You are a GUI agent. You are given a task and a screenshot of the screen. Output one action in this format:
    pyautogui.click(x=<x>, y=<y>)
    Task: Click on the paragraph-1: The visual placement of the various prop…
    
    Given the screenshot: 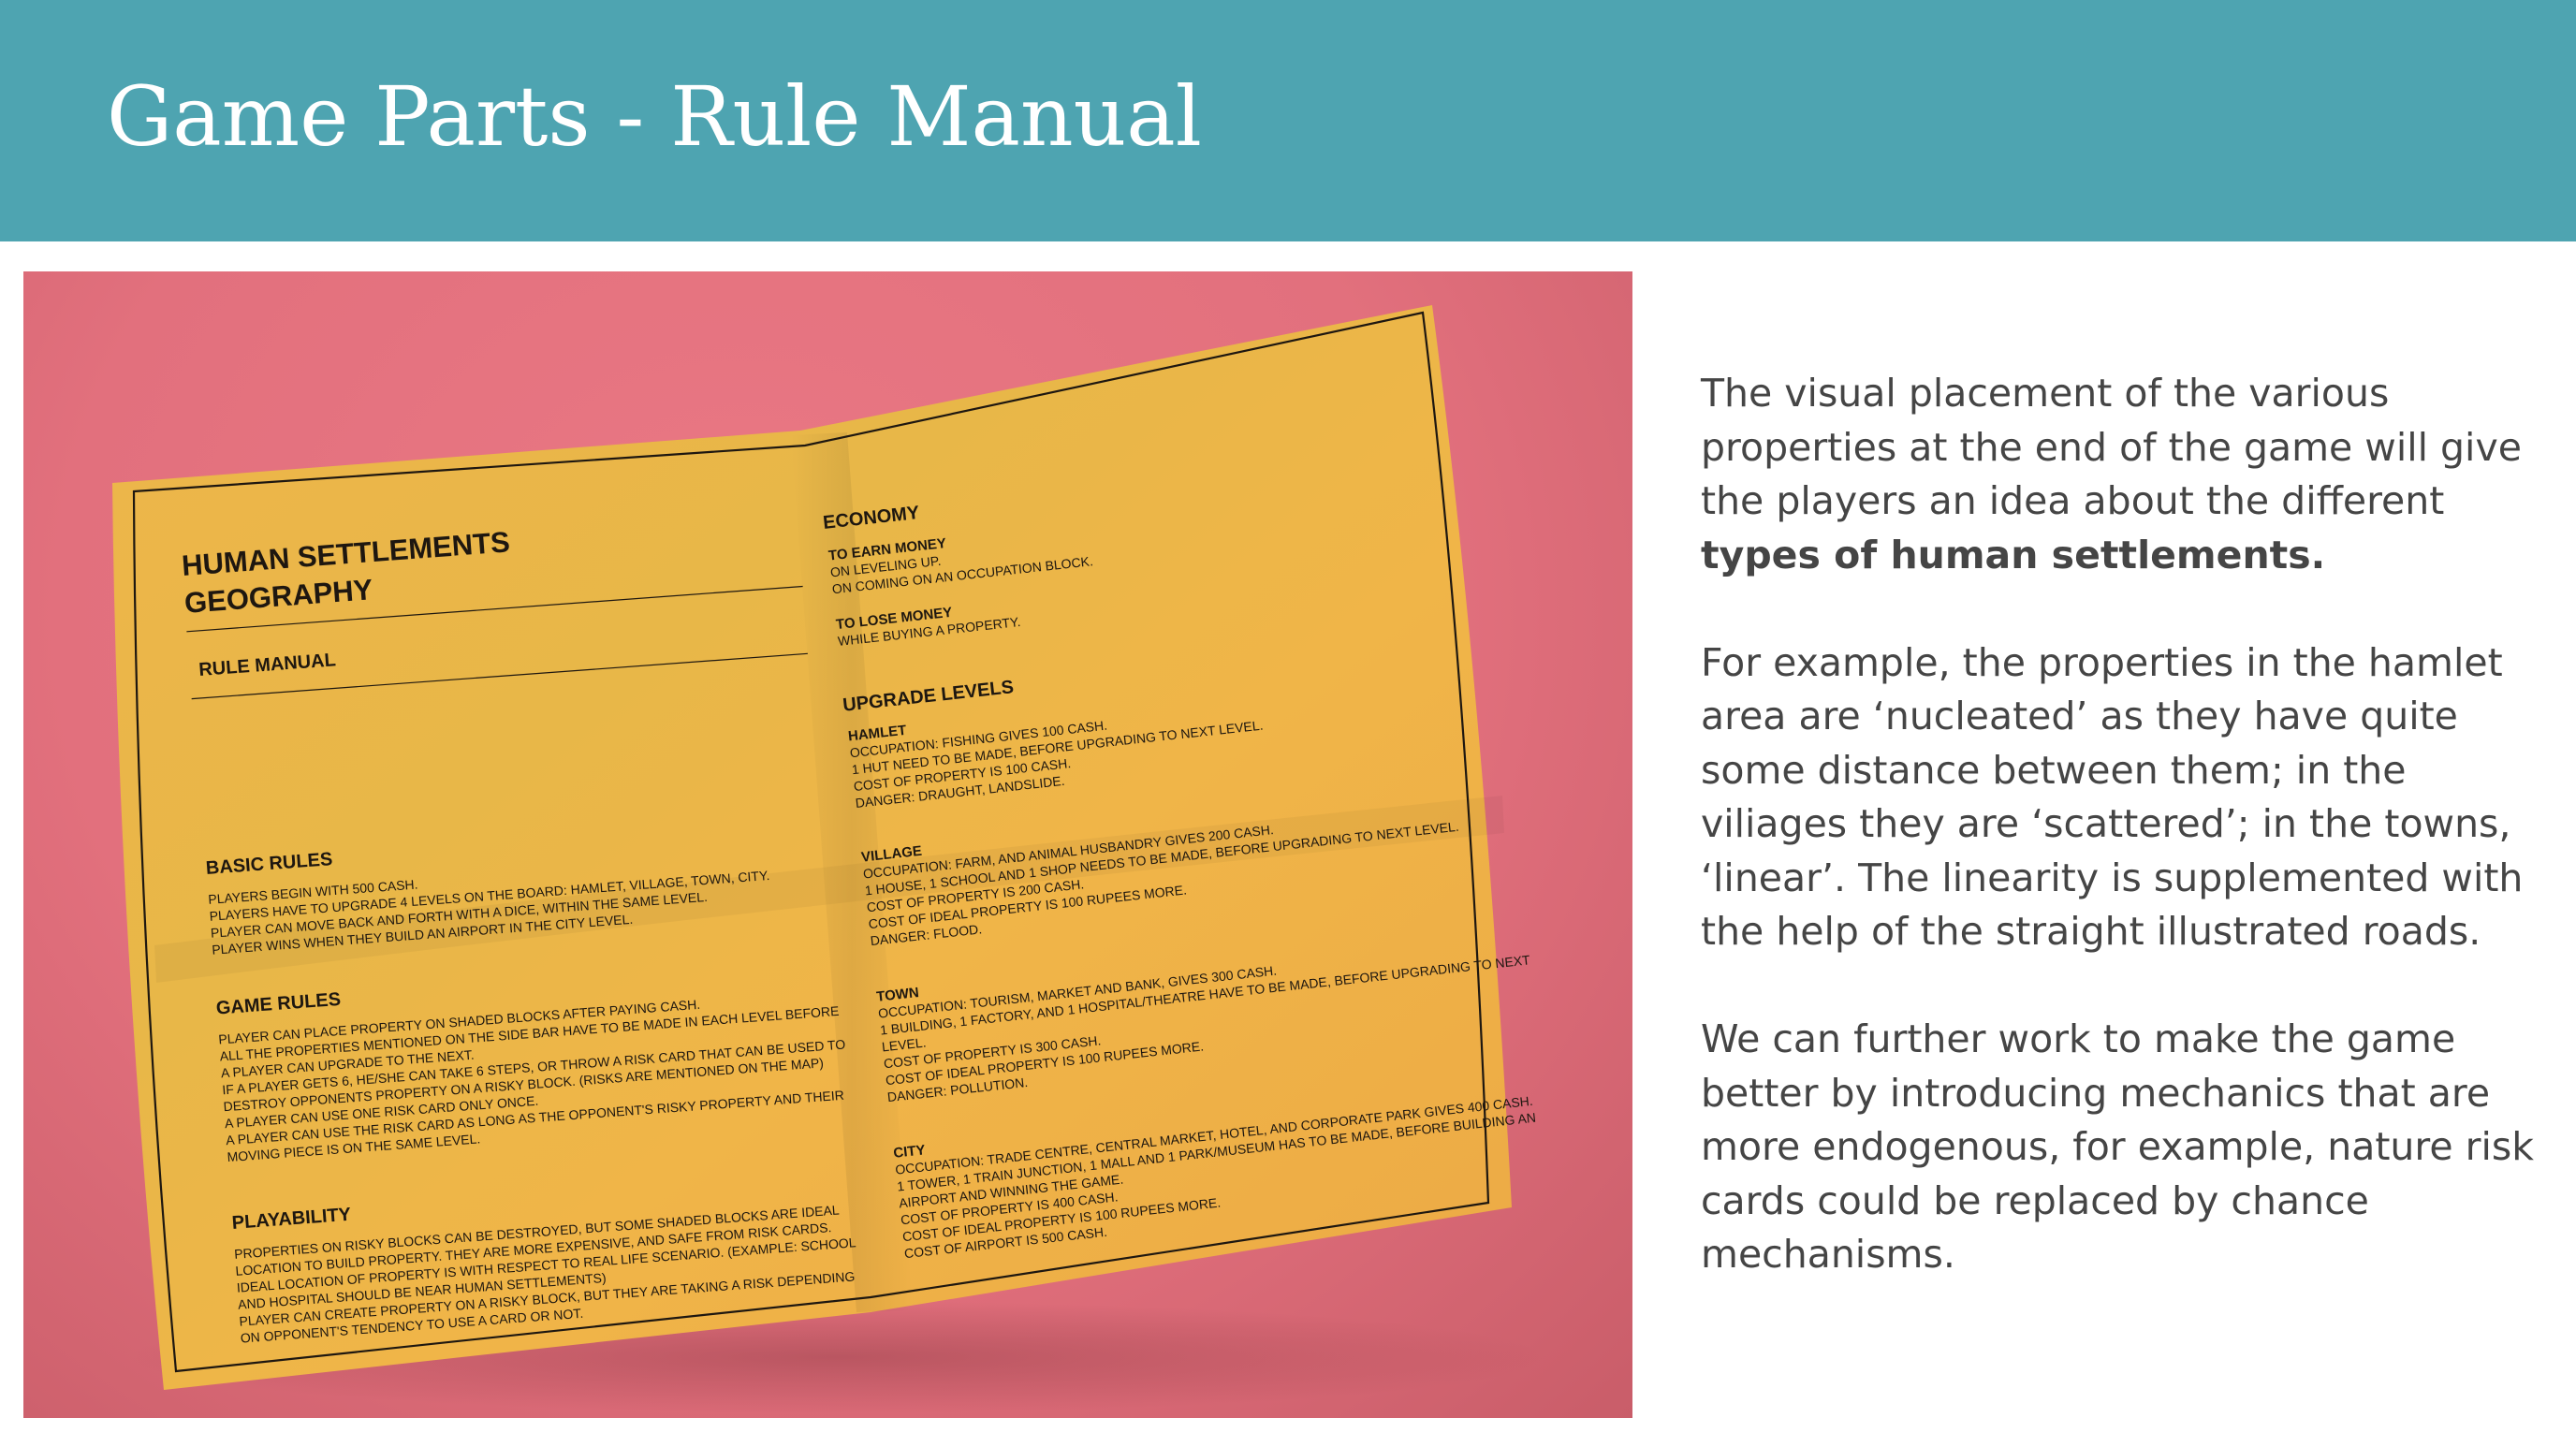 What is the action you would take?
    pyautogui.click(x=2122, y=475)
    